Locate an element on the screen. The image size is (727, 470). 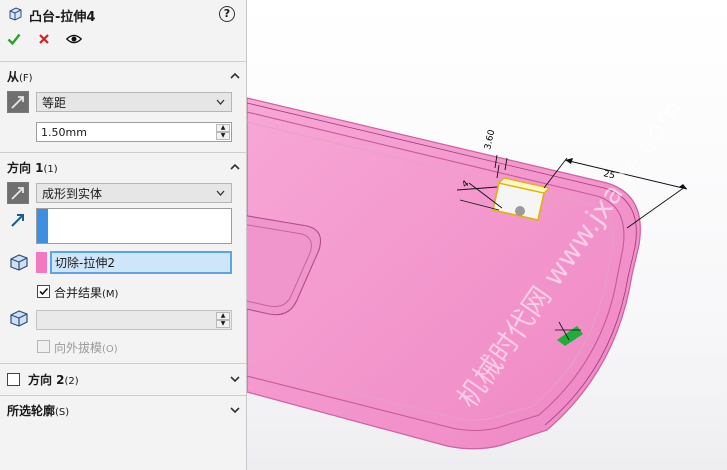
section-from-label: 从(F) is located at coordinates (20, 76).